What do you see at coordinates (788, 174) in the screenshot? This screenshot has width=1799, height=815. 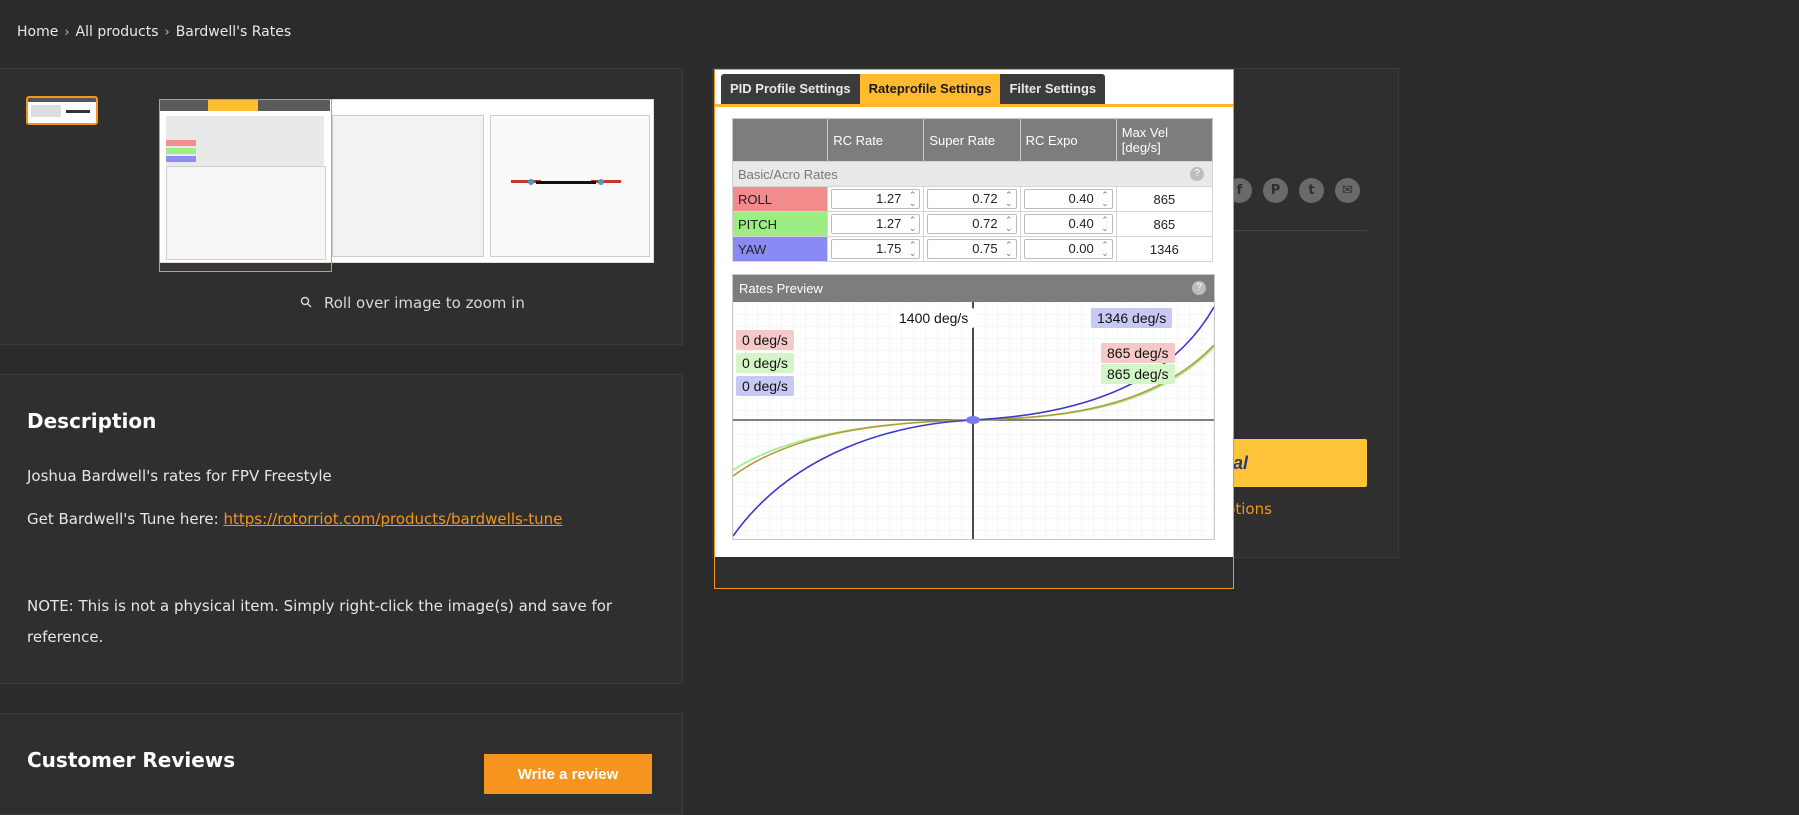 I see `table-section-label: Basic/Acro Rates` at bounding box center [788, 174].